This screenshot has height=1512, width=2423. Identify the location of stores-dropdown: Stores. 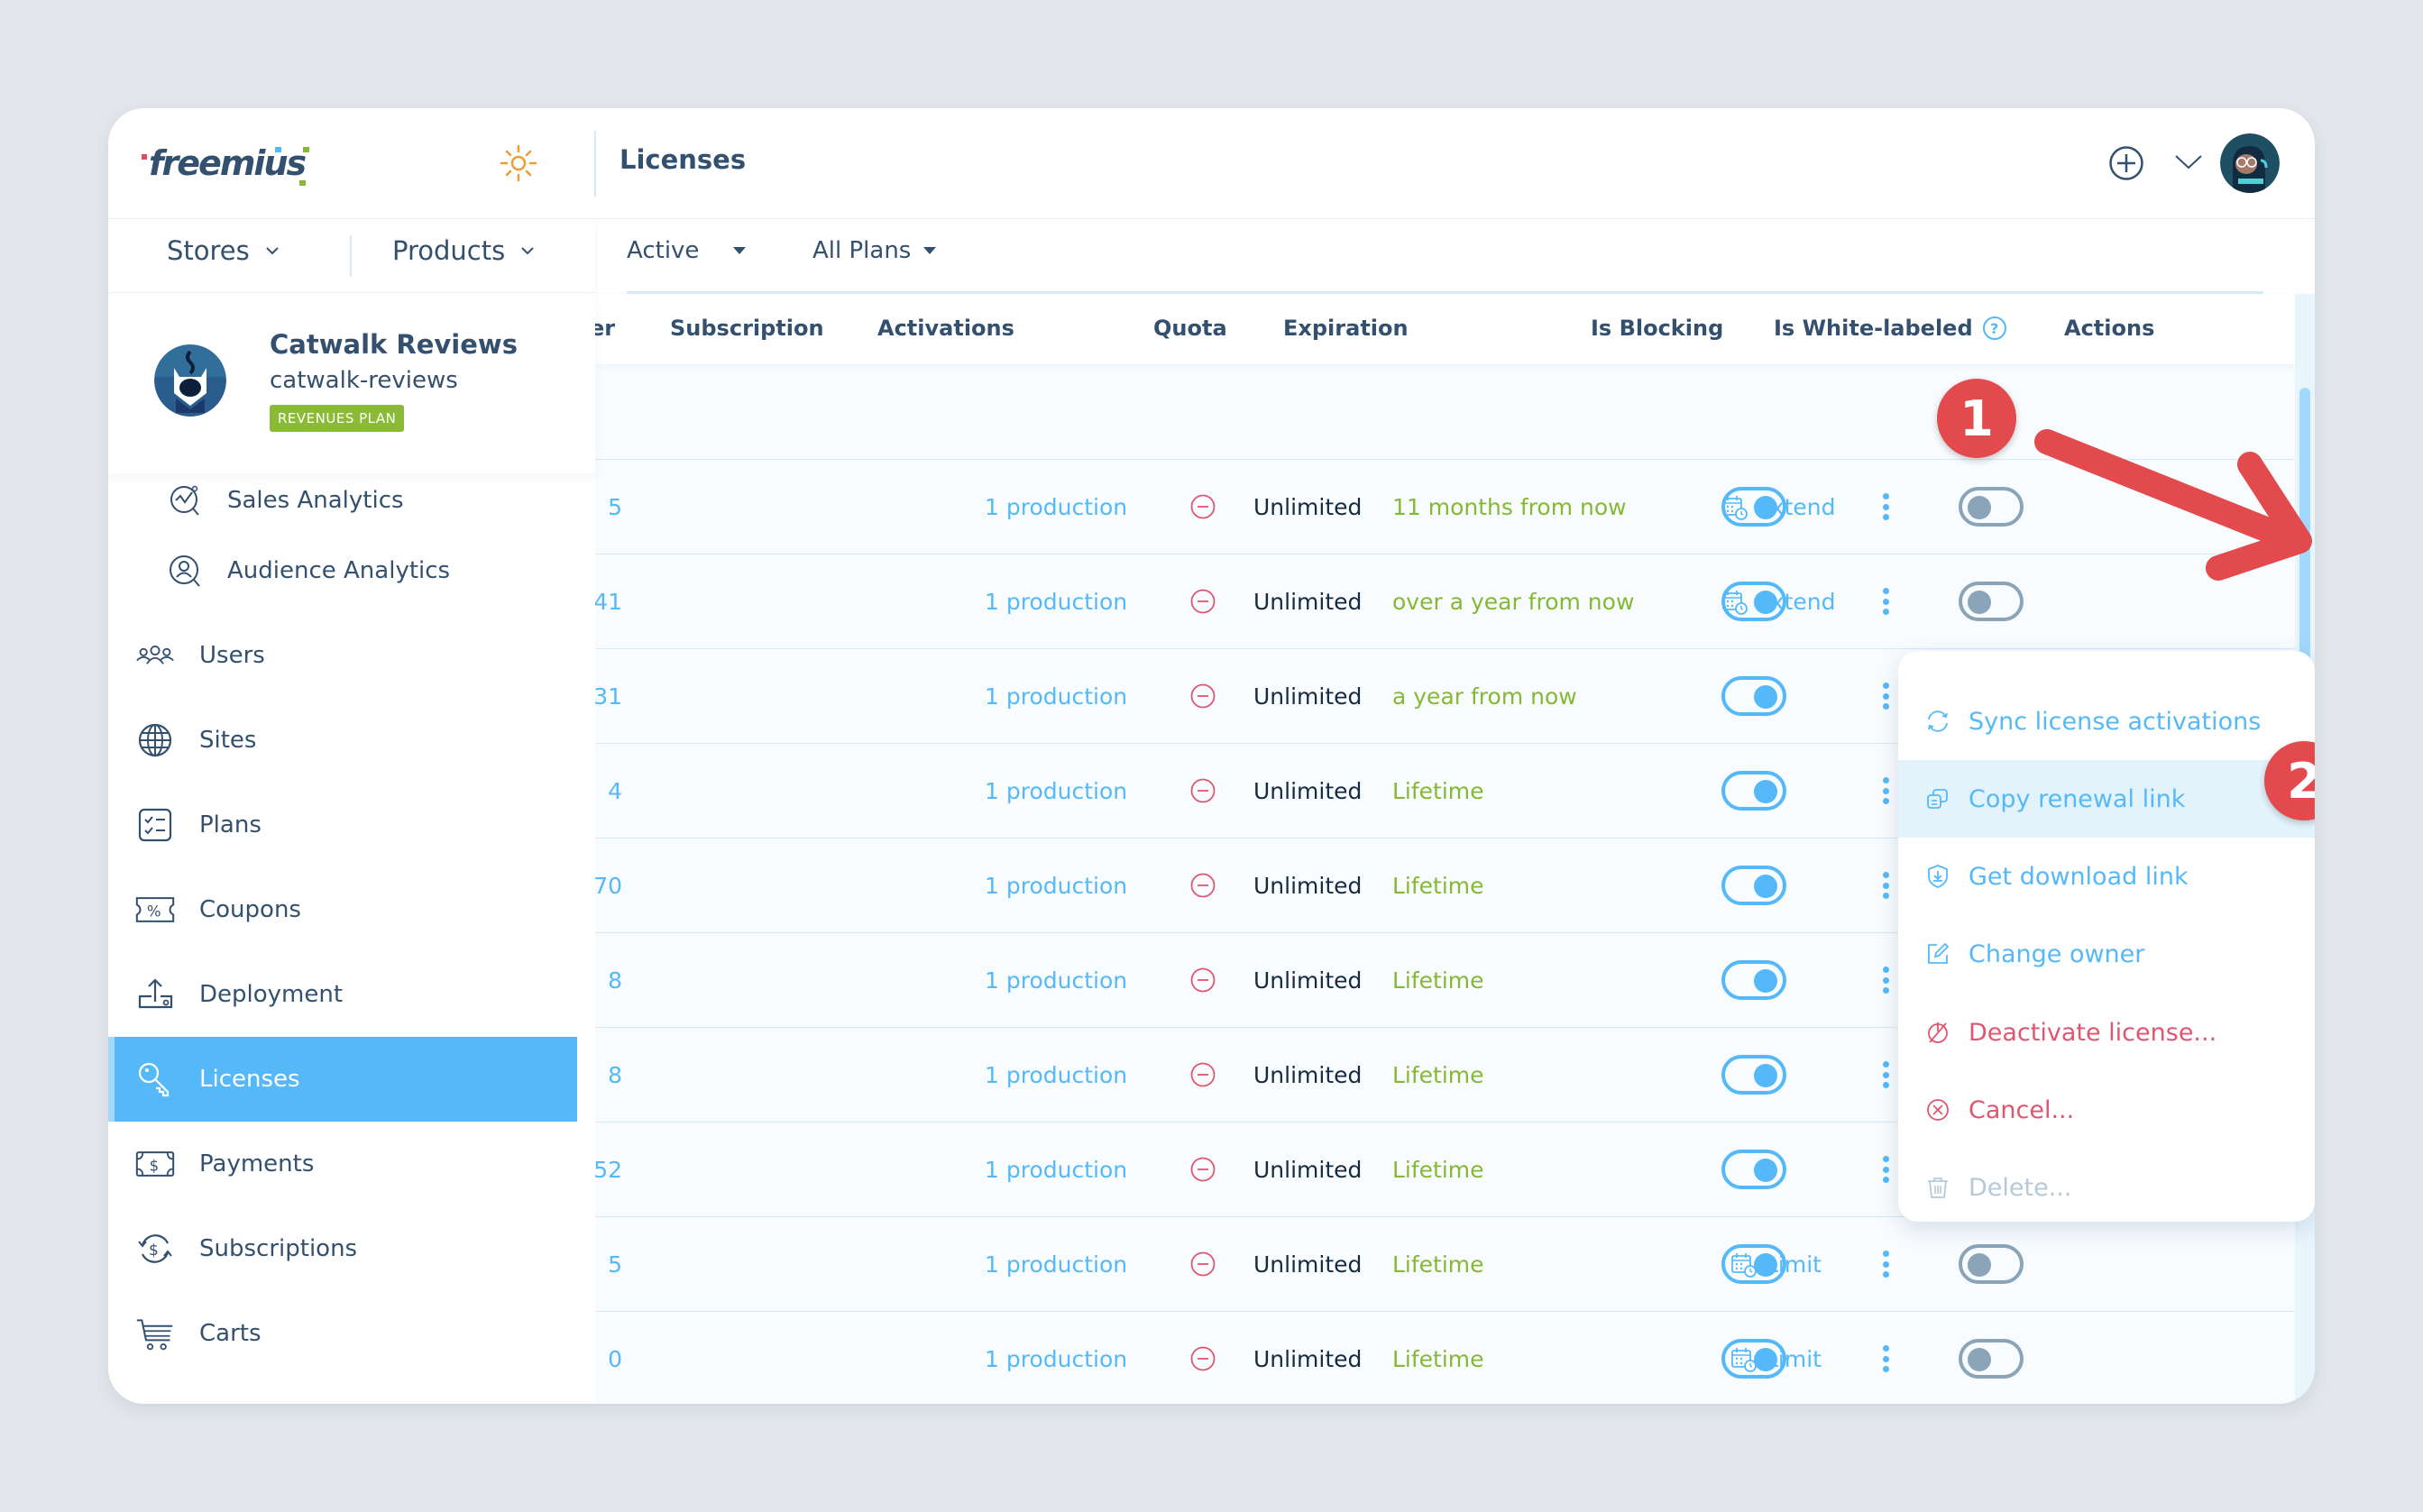
(223, 250).